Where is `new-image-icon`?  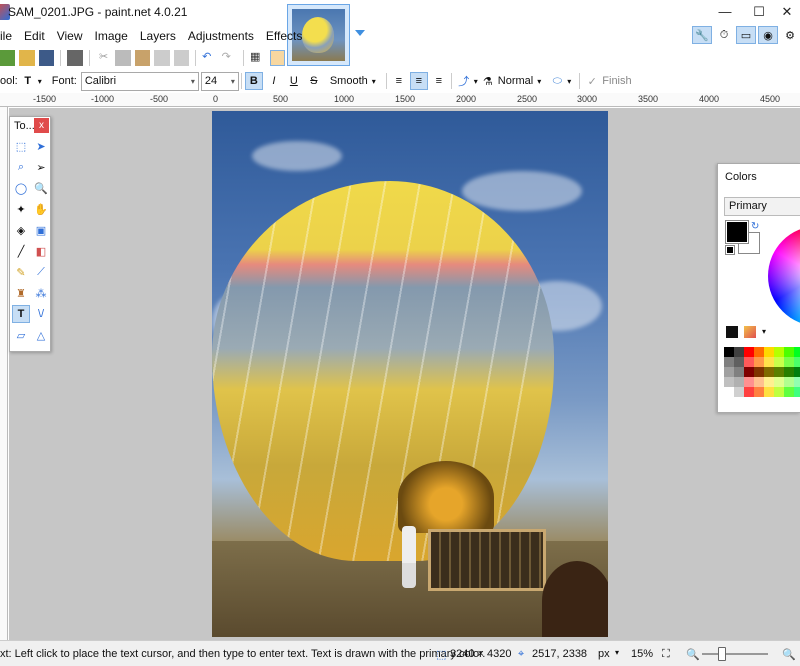
new-image-icon is located at coordinates (8, 58).